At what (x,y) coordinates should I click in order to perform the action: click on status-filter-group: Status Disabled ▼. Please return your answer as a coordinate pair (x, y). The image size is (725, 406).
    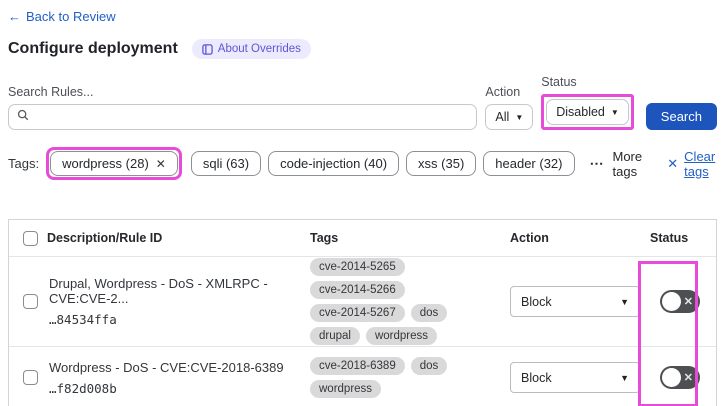
    Looking at the image, I should click on (587, 102).